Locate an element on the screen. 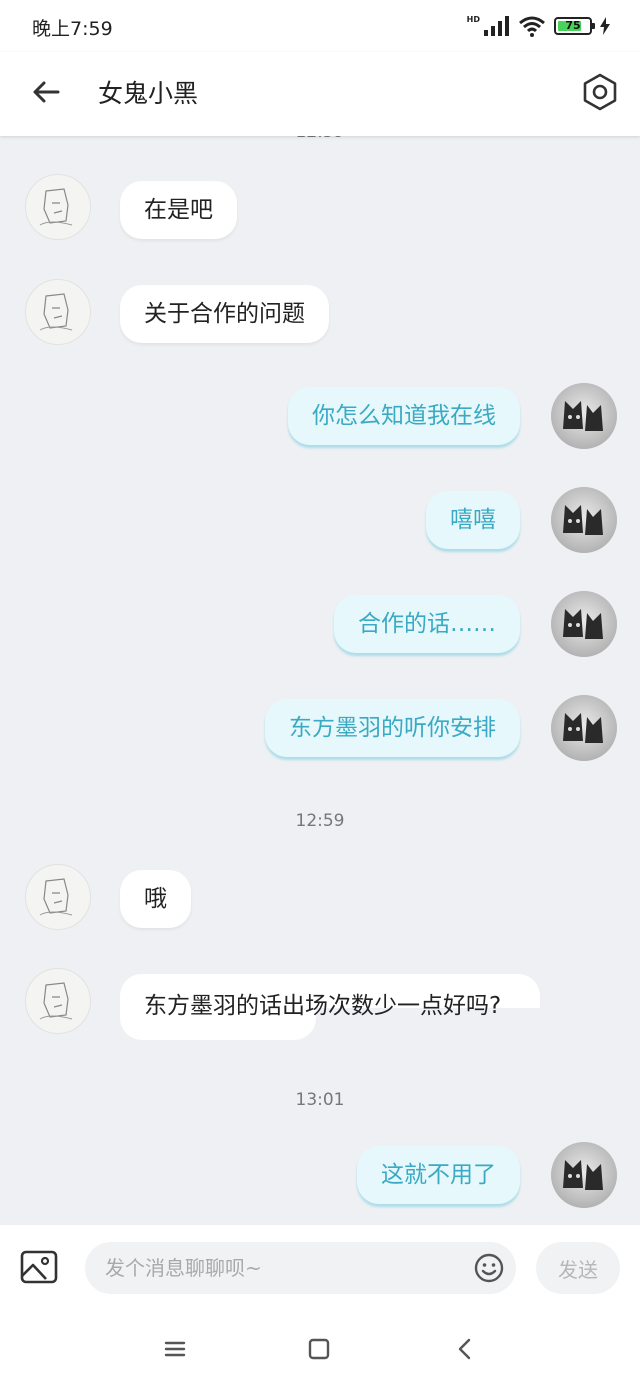  chat-header: 女鬼小黑 is located at coordinates (320, 94).